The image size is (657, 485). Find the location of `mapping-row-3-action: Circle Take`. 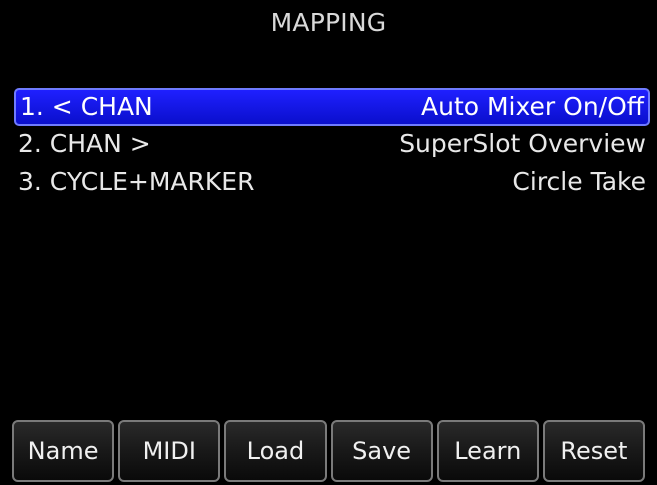

mapping-row-3-action: Circle Take is located at coordinates (579, 181).